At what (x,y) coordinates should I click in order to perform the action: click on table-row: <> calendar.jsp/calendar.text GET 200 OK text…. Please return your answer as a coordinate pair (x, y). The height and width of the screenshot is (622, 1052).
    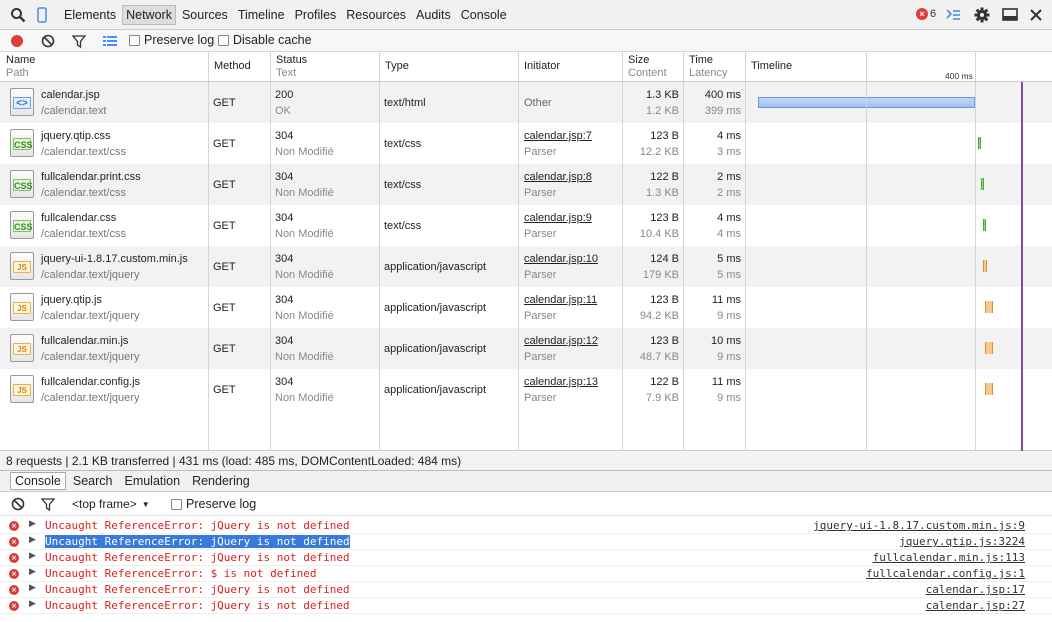
    Looking at the image, I should click on (526, 102).